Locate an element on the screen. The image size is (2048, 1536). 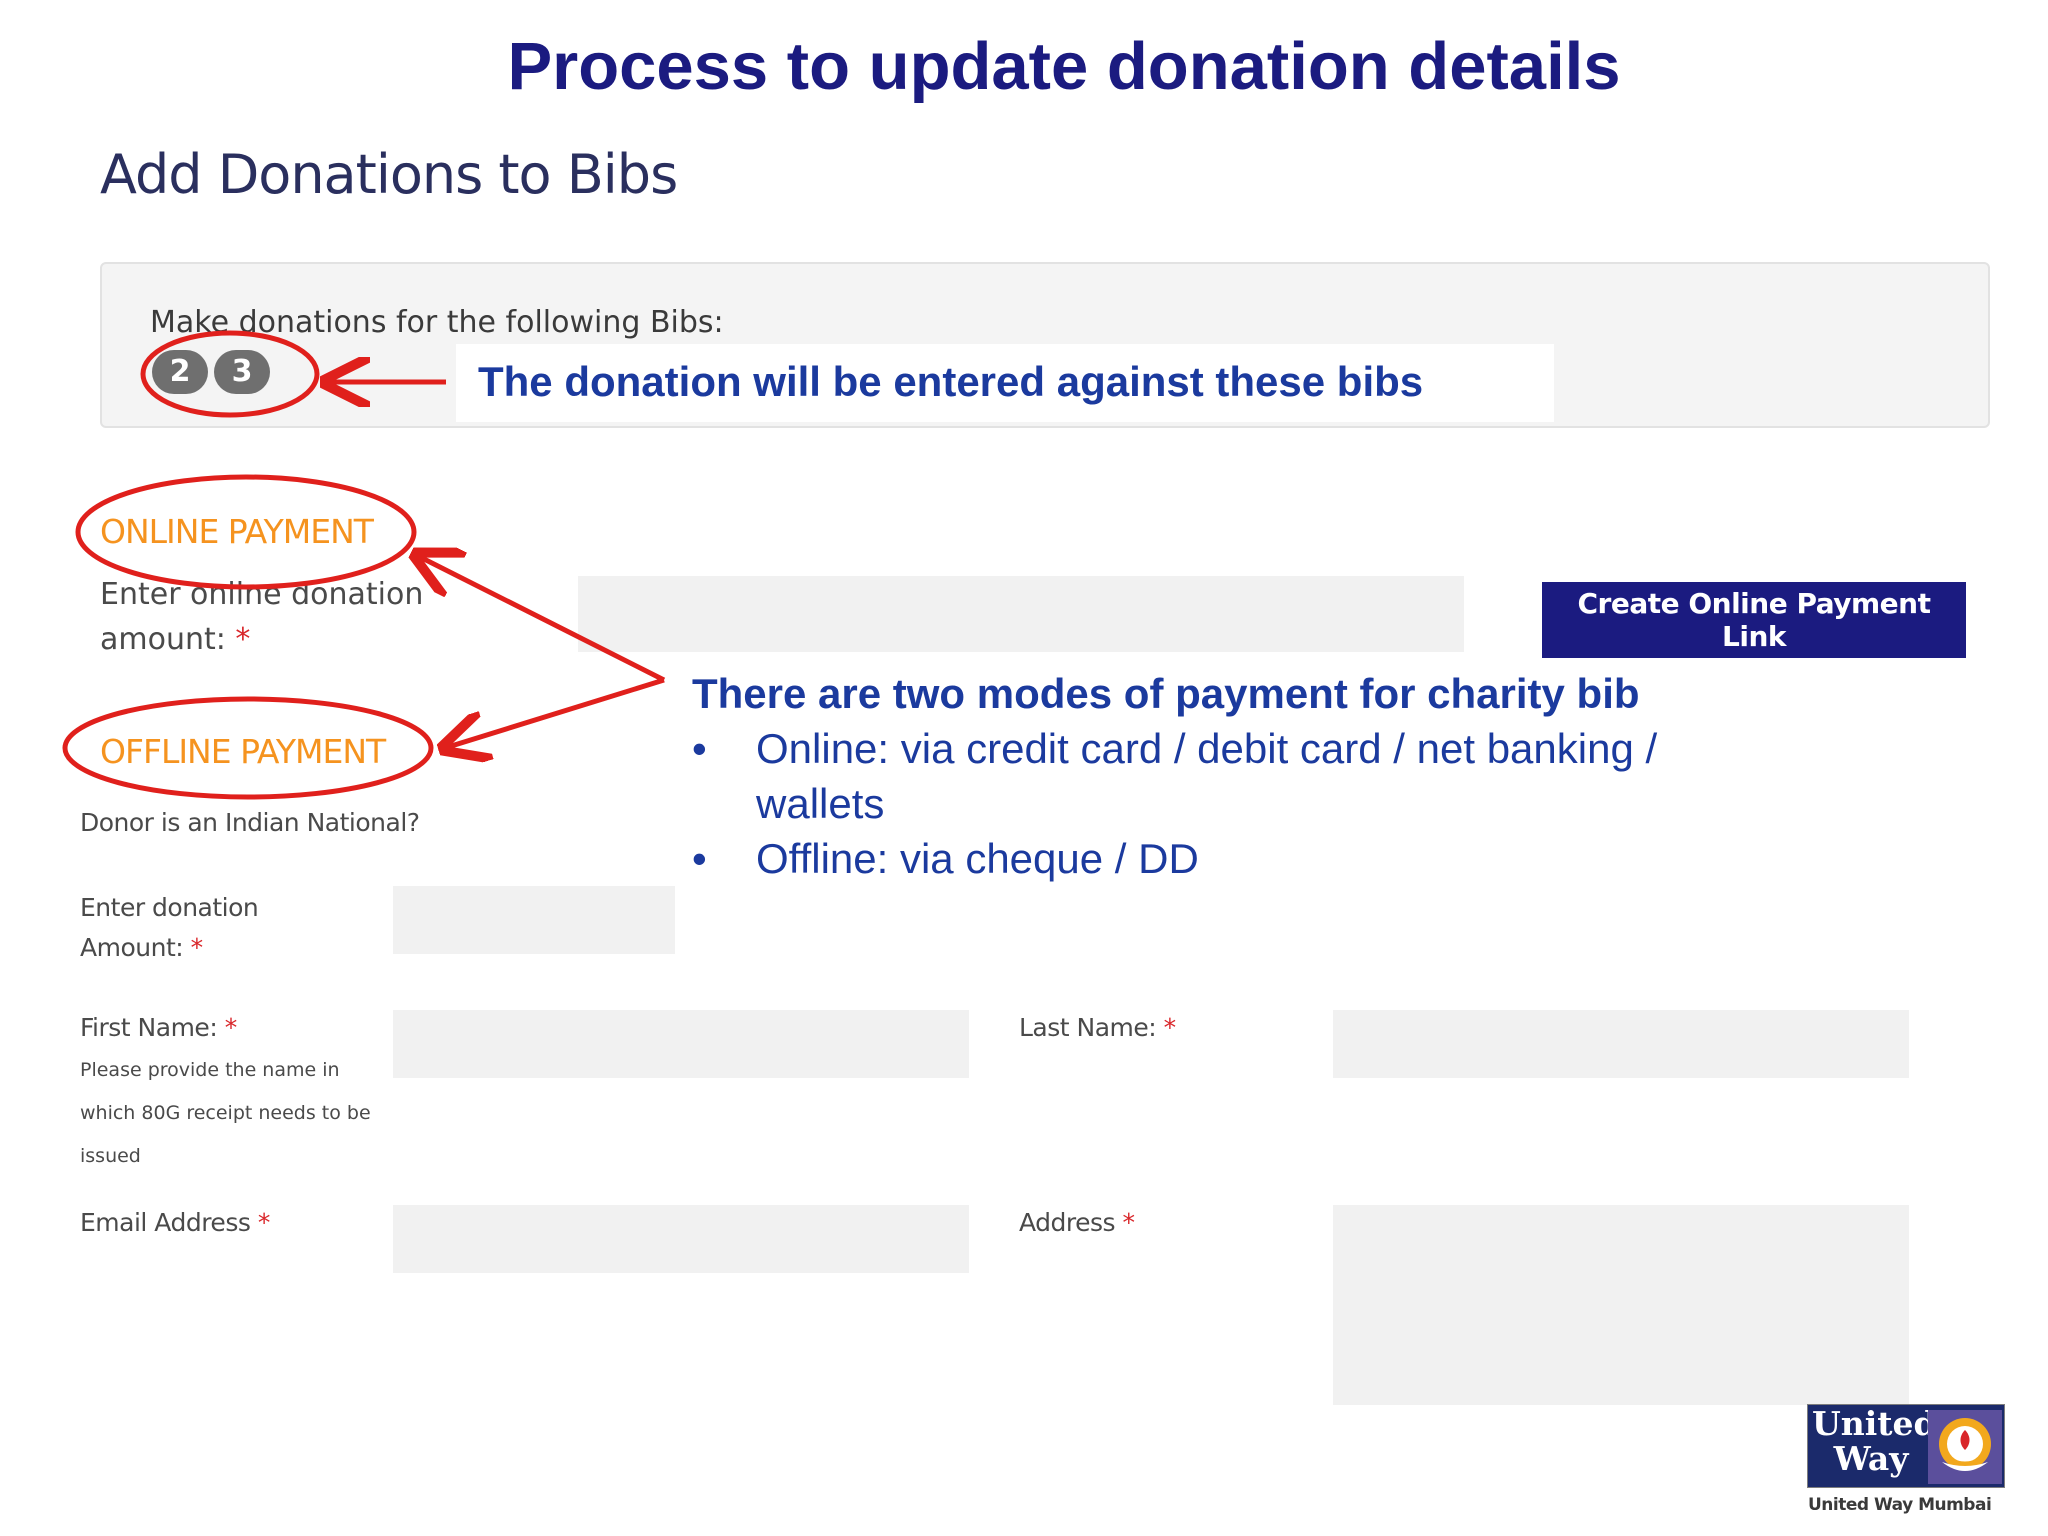
annotation-overlay is located at coordinates (364, 565).